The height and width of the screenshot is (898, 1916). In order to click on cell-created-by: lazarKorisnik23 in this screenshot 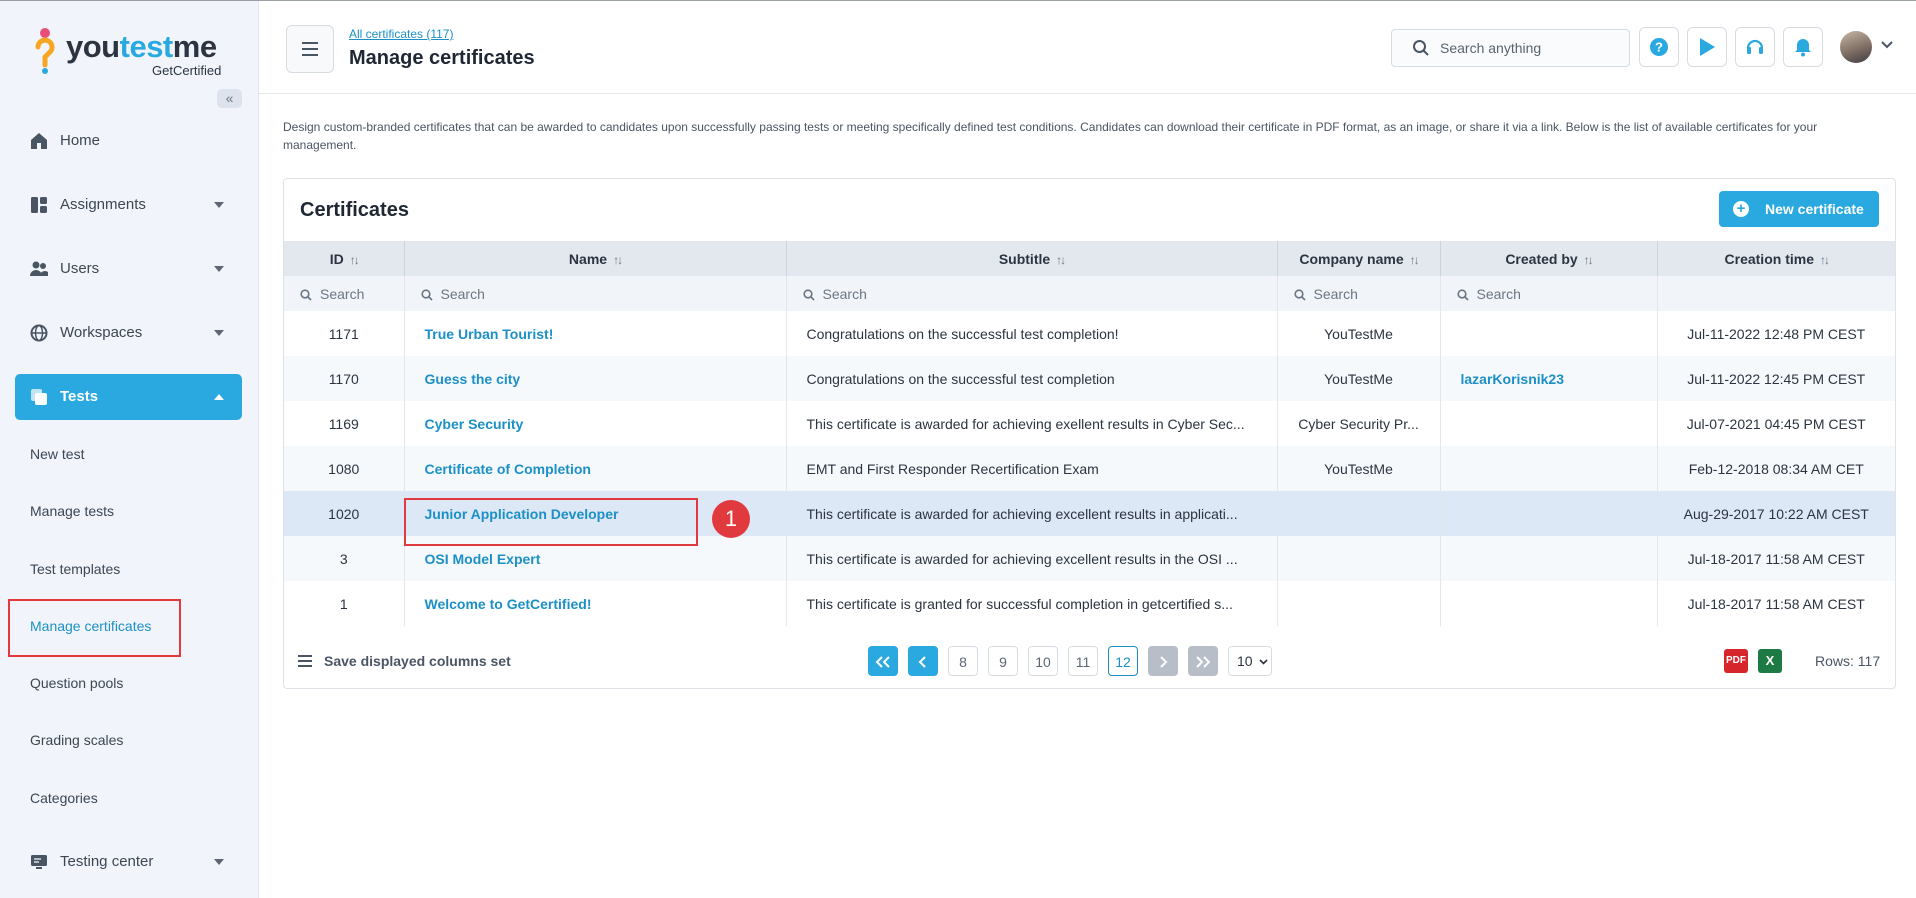, I will do `click(1549, 378)`.